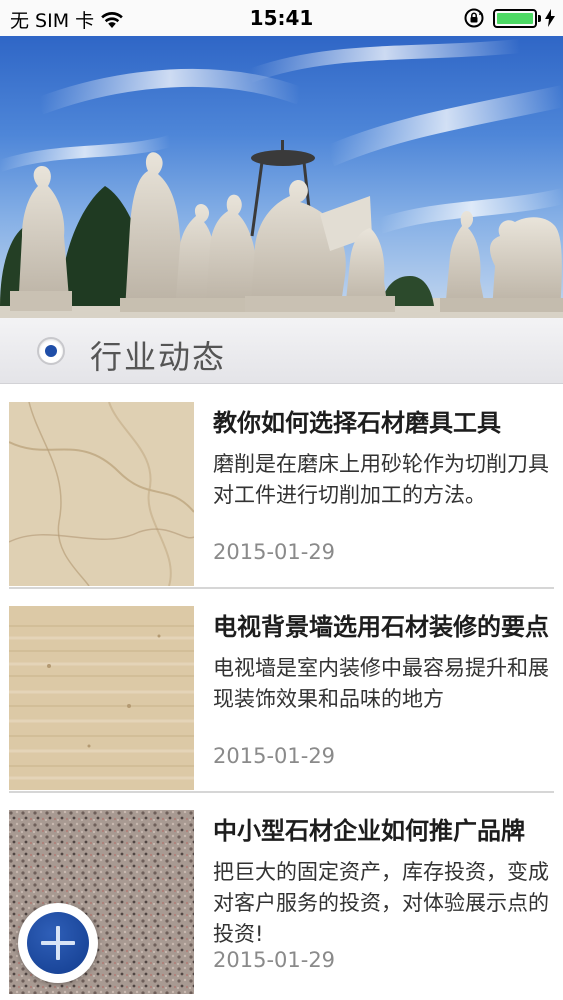  Describe the element at coordinates (381, 479) in the screenshot. I see `article-summary: 磨削是在磨床上用砂轮作为切削刀具对工件进行切削加工的方法。` at that location.